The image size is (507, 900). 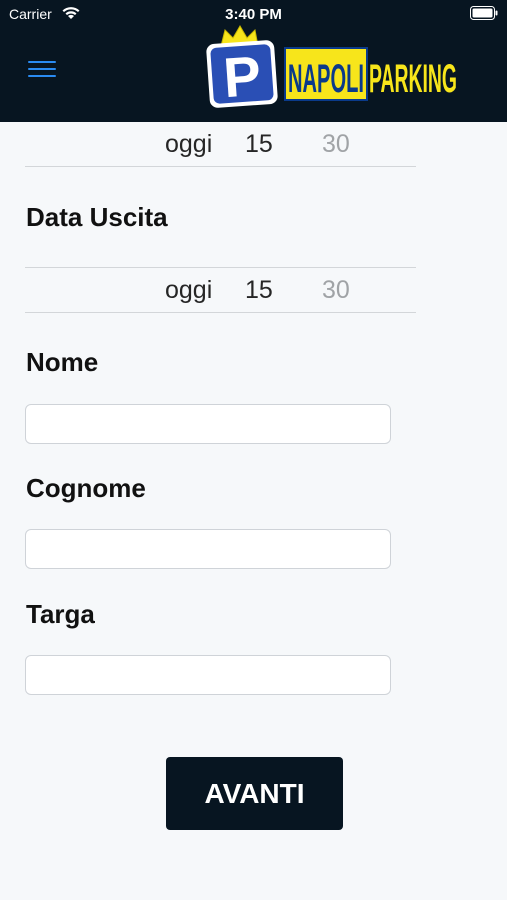 What do you see at coordinates (326, 79) in the screenshot?
I see `logo-text-left: NAPOLI` at bounding box center [326, 79].